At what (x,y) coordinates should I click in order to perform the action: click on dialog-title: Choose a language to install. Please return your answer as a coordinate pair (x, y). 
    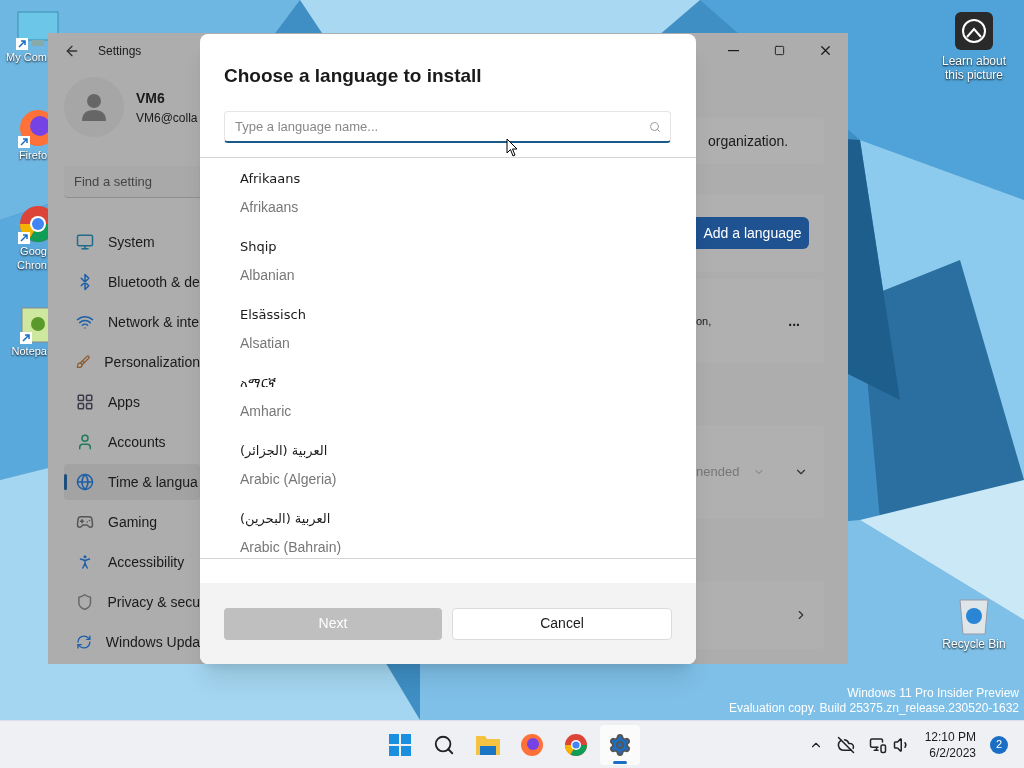
    Looking at the image, I should click on (353, 76).